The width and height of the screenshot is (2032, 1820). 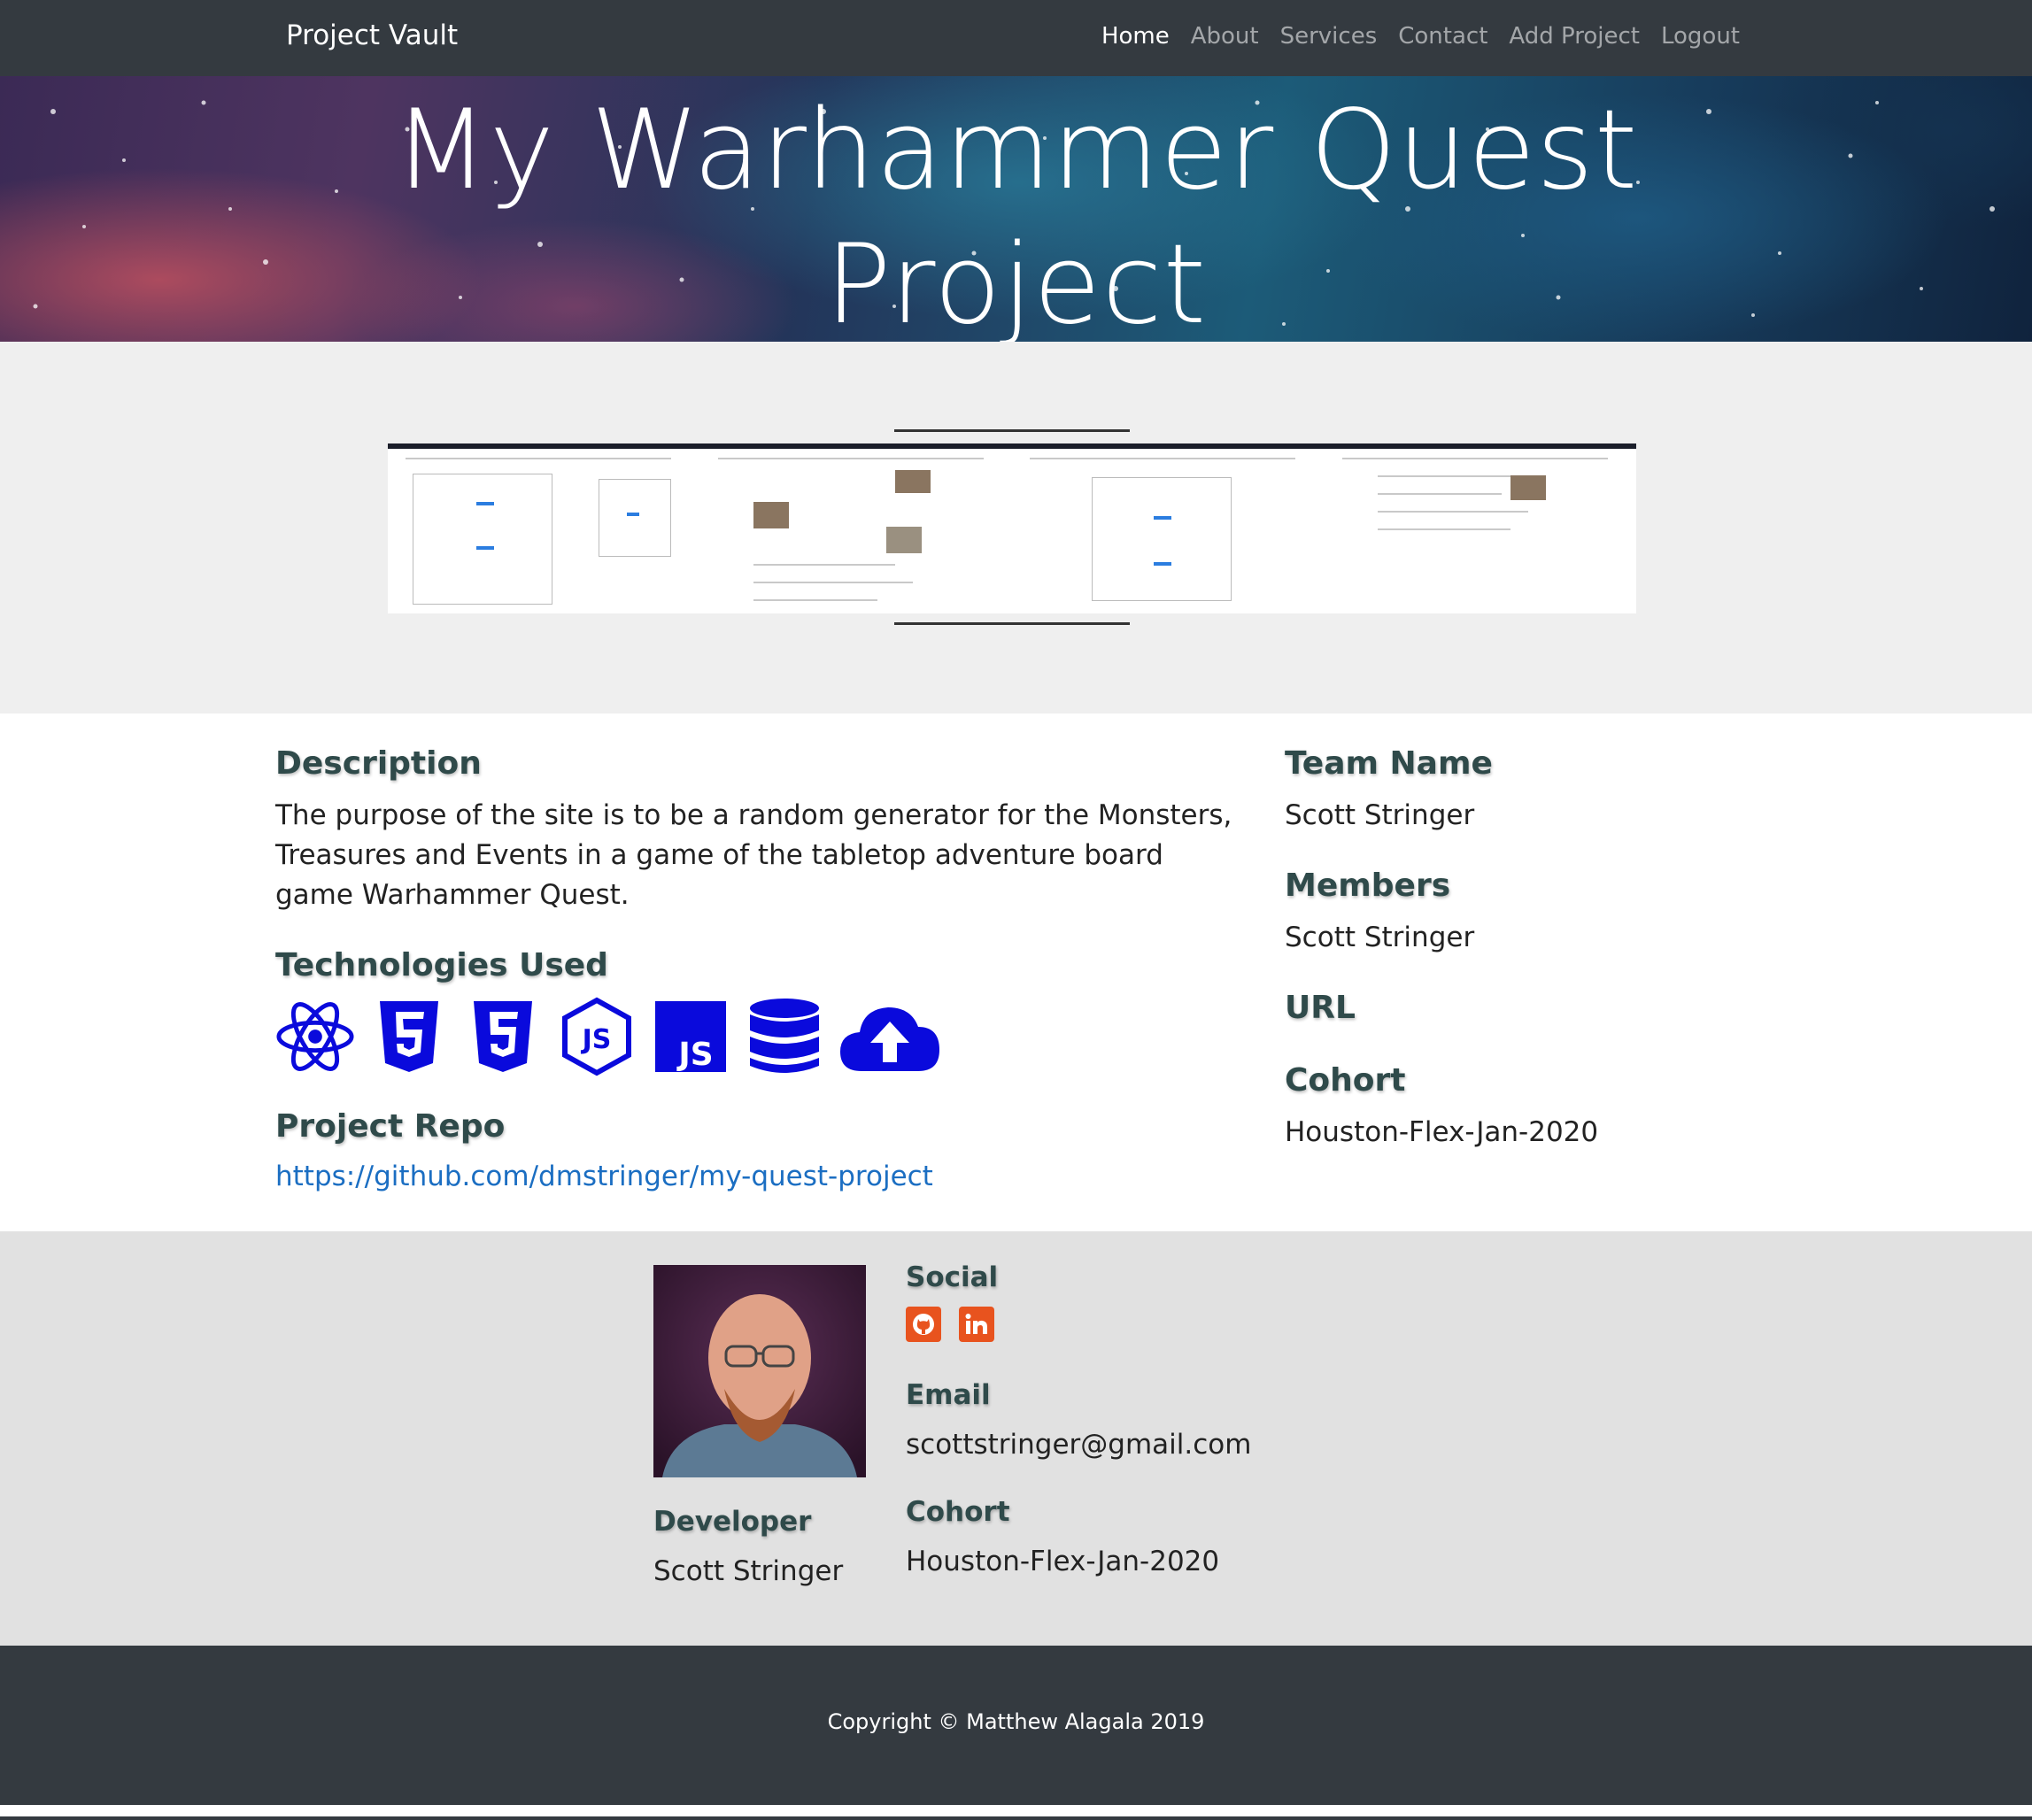 I want to click on project-screenshots, so click(x=1012, y=528).